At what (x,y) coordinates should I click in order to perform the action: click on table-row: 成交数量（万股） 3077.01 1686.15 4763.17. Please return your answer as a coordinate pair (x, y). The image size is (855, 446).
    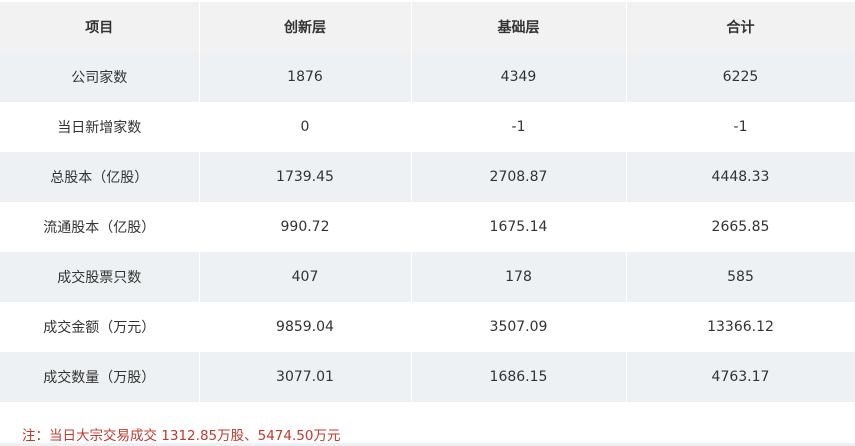
    Looking at the image, I should click on (427, 377).